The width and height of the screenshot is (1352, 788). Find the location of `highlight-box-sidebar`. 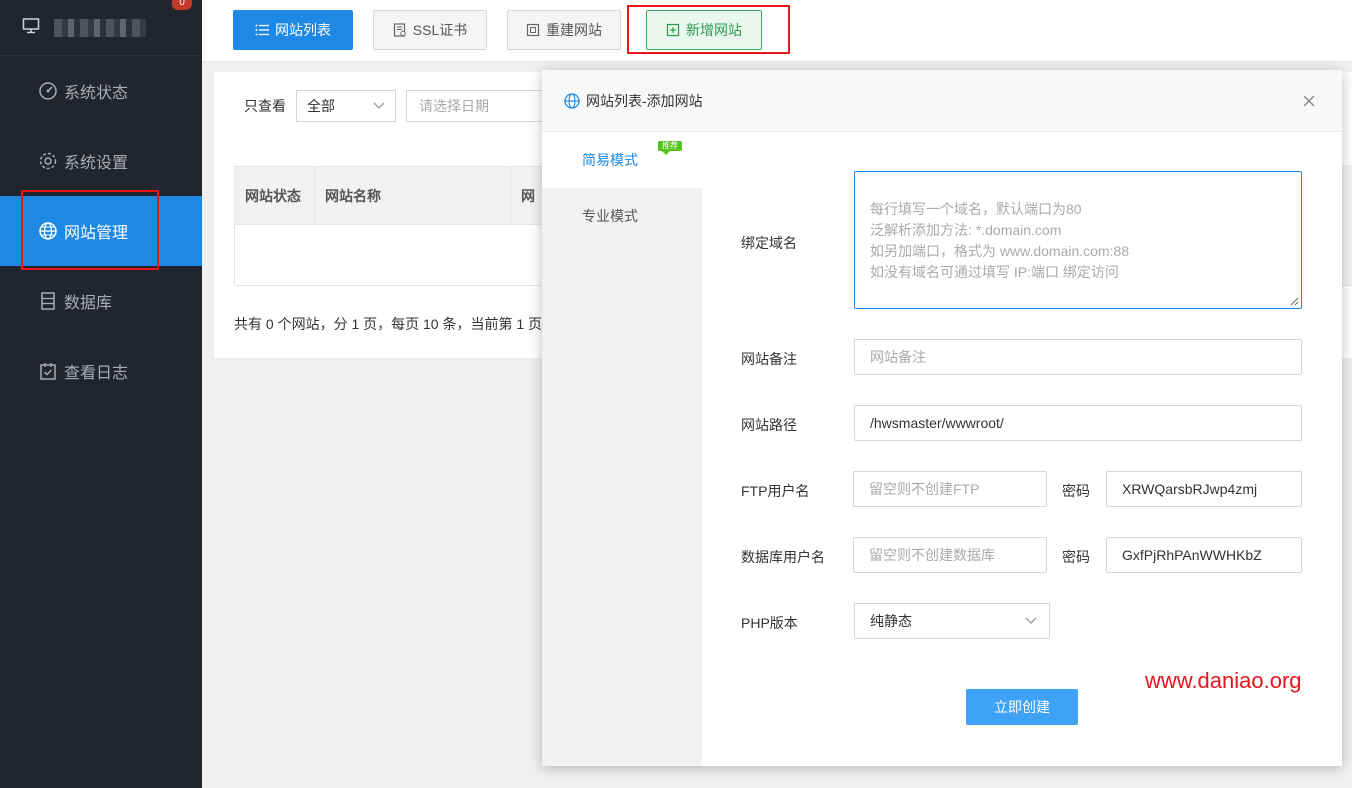

highlight-box-sidebar is located at coordinates (90, 230).